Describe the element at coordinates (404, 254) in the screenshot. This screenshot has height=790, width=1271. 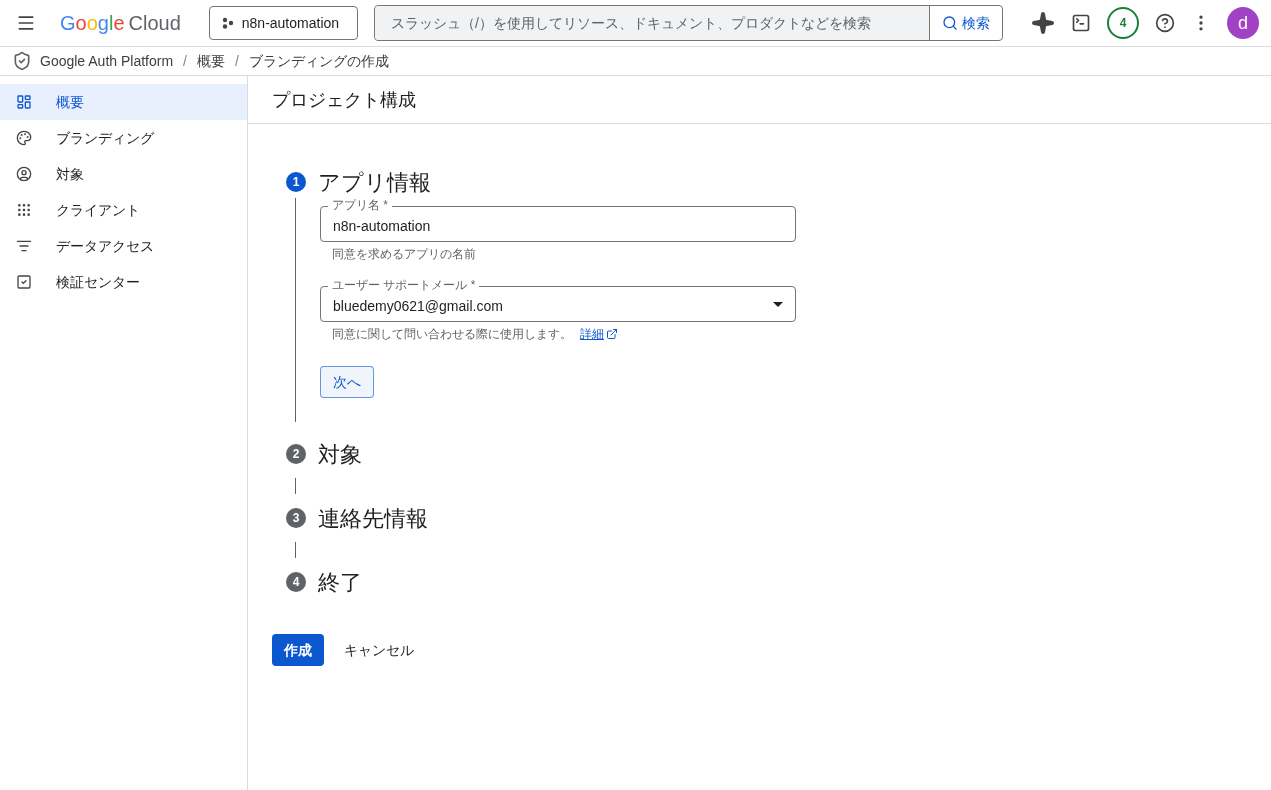
I see `field-hint: 同意を求めるアプリの名前` at that location.